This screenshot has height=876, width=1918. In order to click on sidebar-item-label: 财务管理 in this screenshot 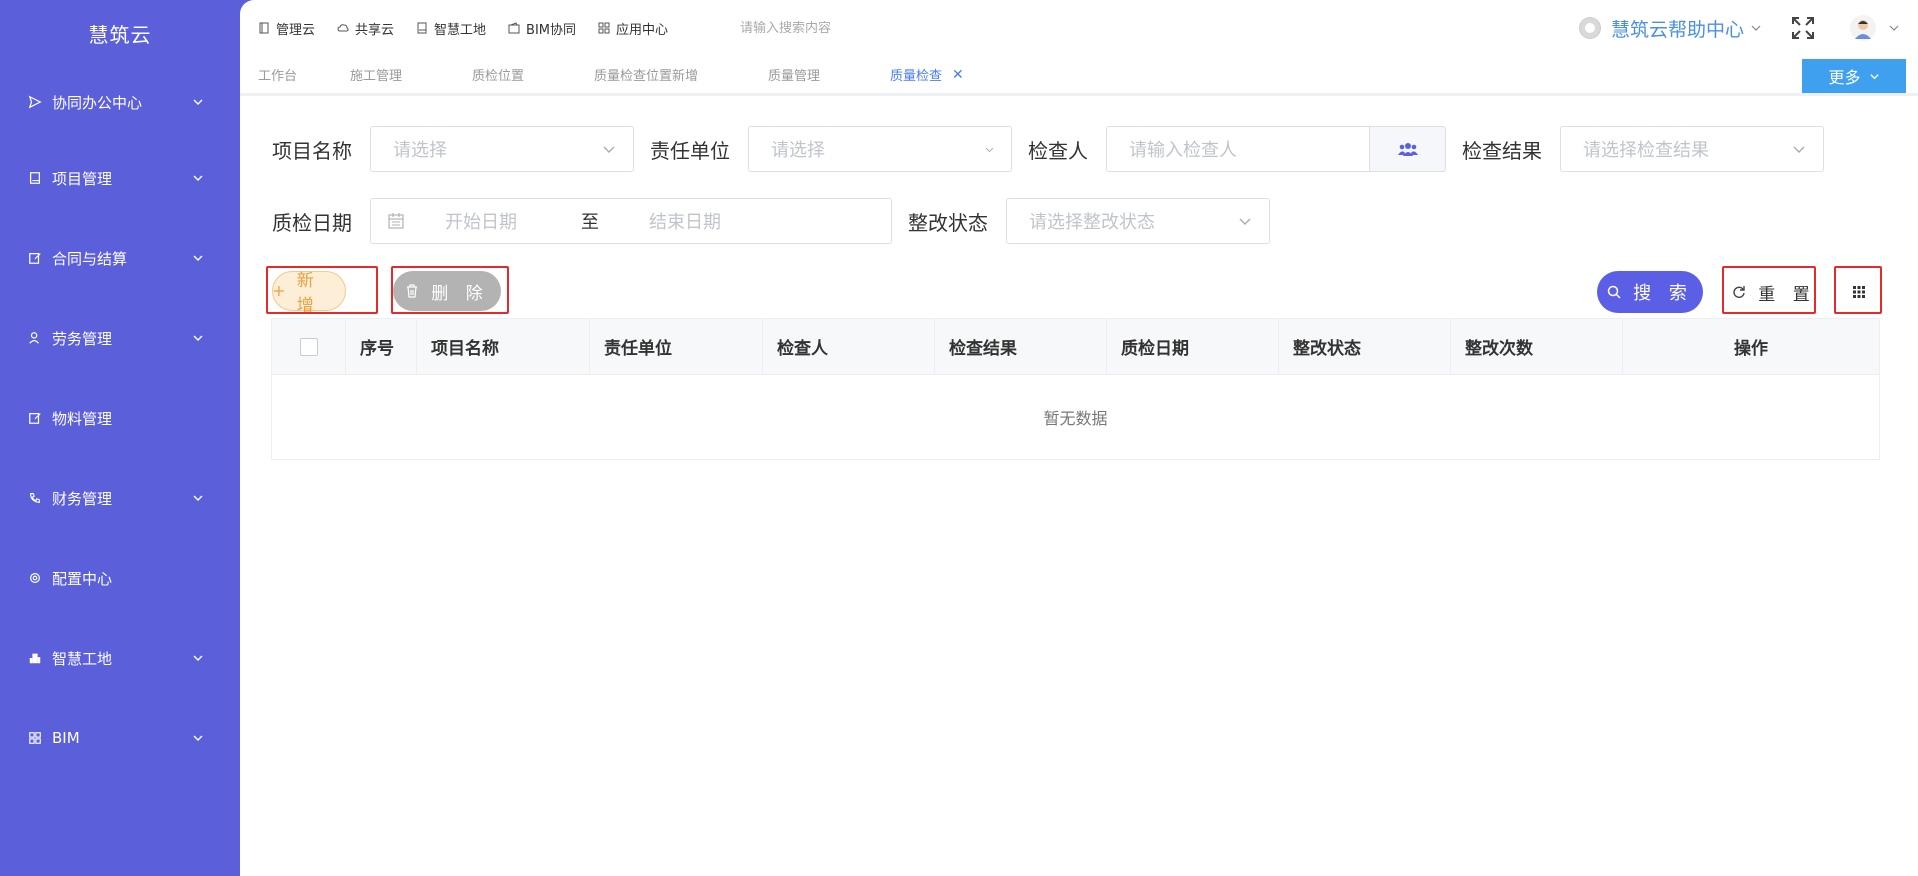, I will do `click(82, 498)`.